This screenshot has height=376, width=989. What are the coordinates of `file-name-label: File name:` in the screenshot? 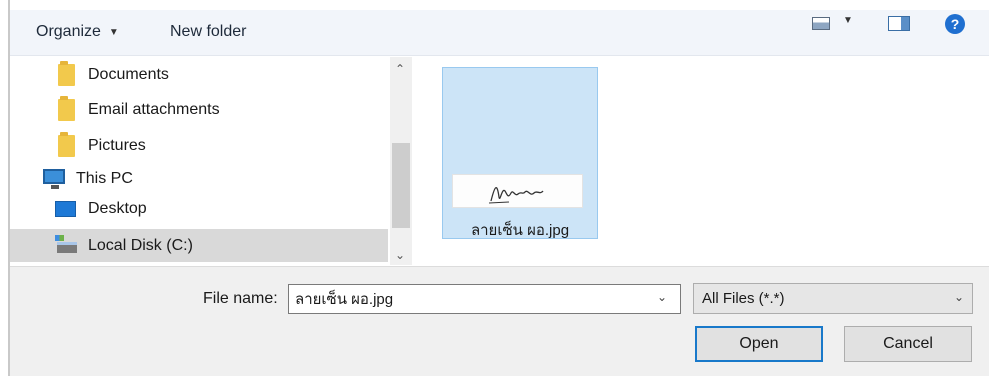 It's located at (240, 298).